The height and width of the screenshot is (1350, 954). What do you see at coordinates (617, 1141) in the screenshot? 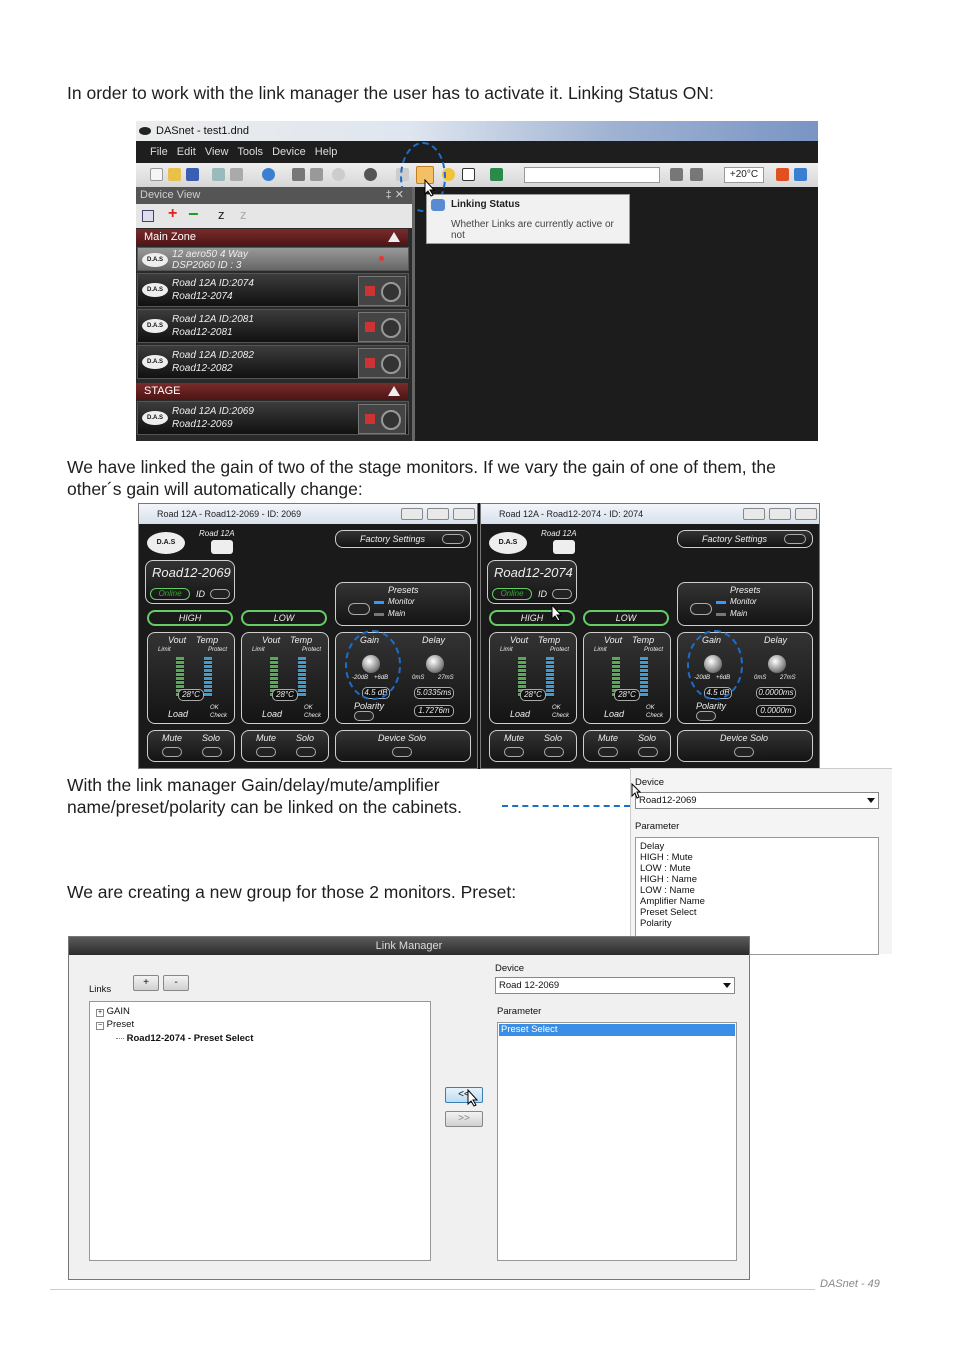
I see `parameter-listbox: Preset Select` at bounding box center [617, 1141].